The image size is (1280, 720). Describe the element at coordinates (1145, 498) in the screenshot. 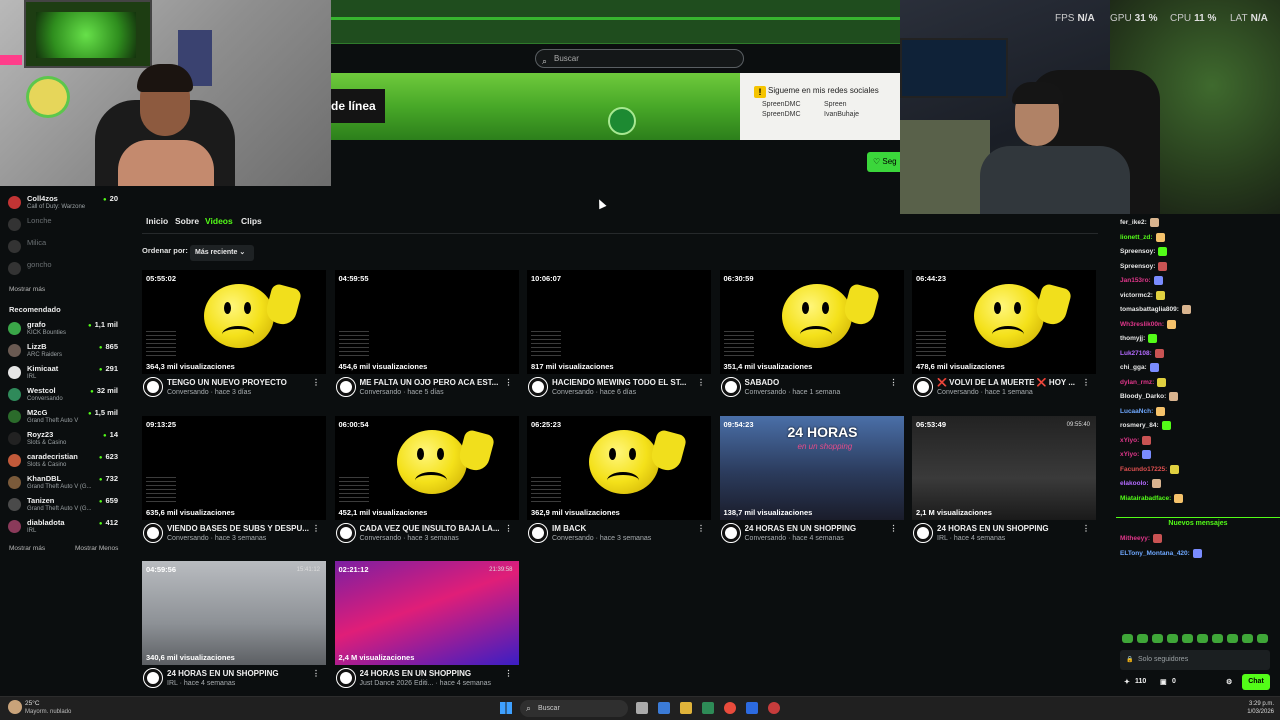

I see `chat-username: Miatairabadface:` at that location.